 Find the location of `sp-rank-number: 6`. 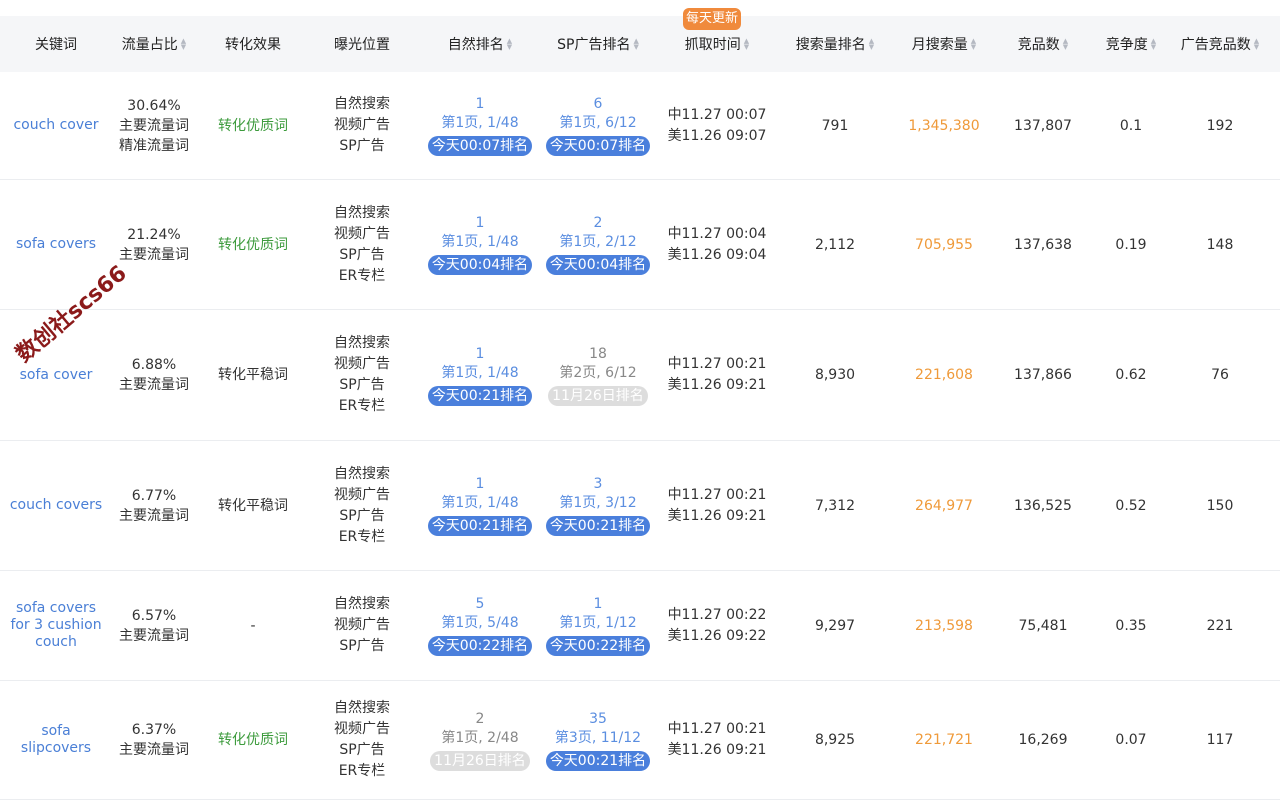

sp-rank-number: 6 is located at coordinates (598, 104).